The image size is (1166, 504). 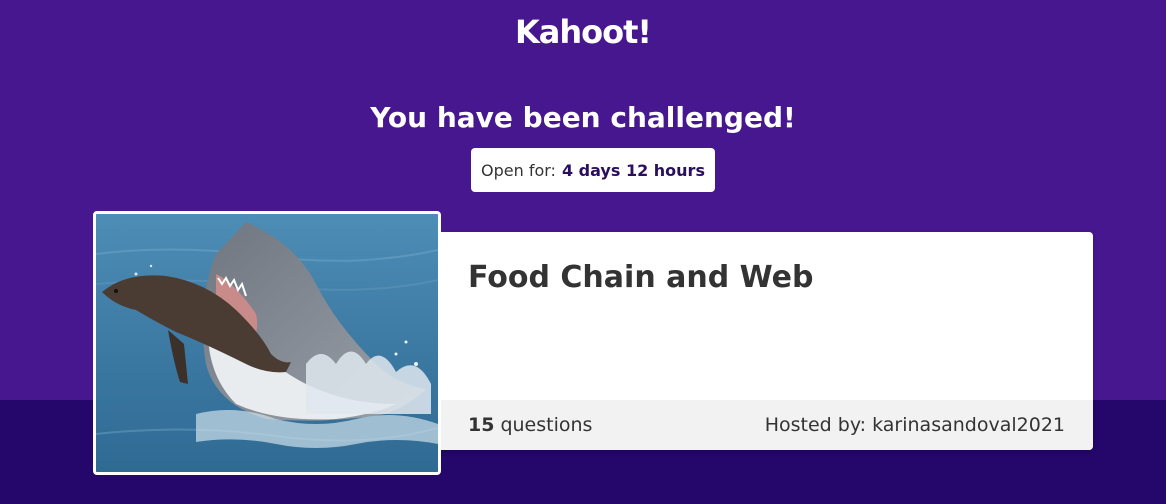 I want to click on challenge-headline: You have been challenged!, so click(x=583, y=117).